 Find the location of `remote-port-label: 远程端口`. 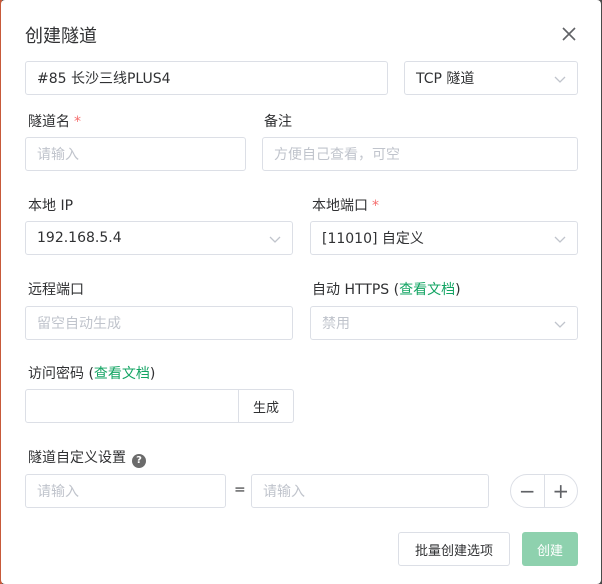

remote-port-label: 远程端口 is located at coordinates (56, 290).